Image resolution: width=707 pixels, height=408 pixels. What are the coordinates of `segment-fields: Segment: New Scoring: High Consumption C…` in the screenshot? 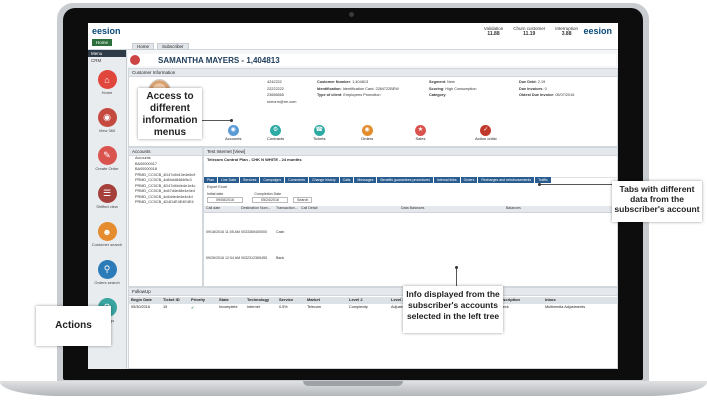 It's located at (453, 88).